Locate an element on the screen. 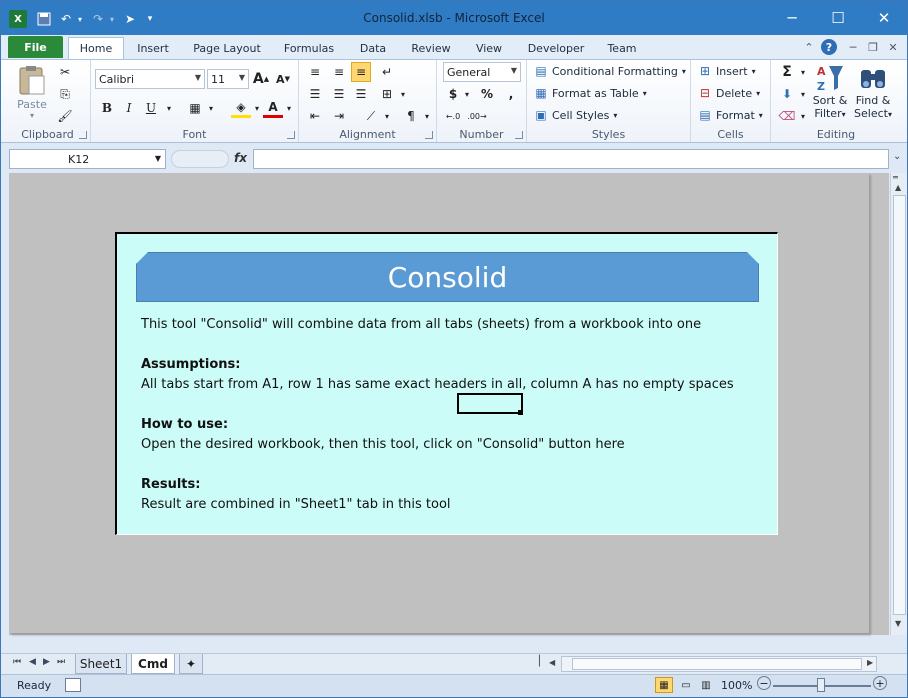 The image size is (908, 698). close-button: ✕ is located at coordinates (884, 18).